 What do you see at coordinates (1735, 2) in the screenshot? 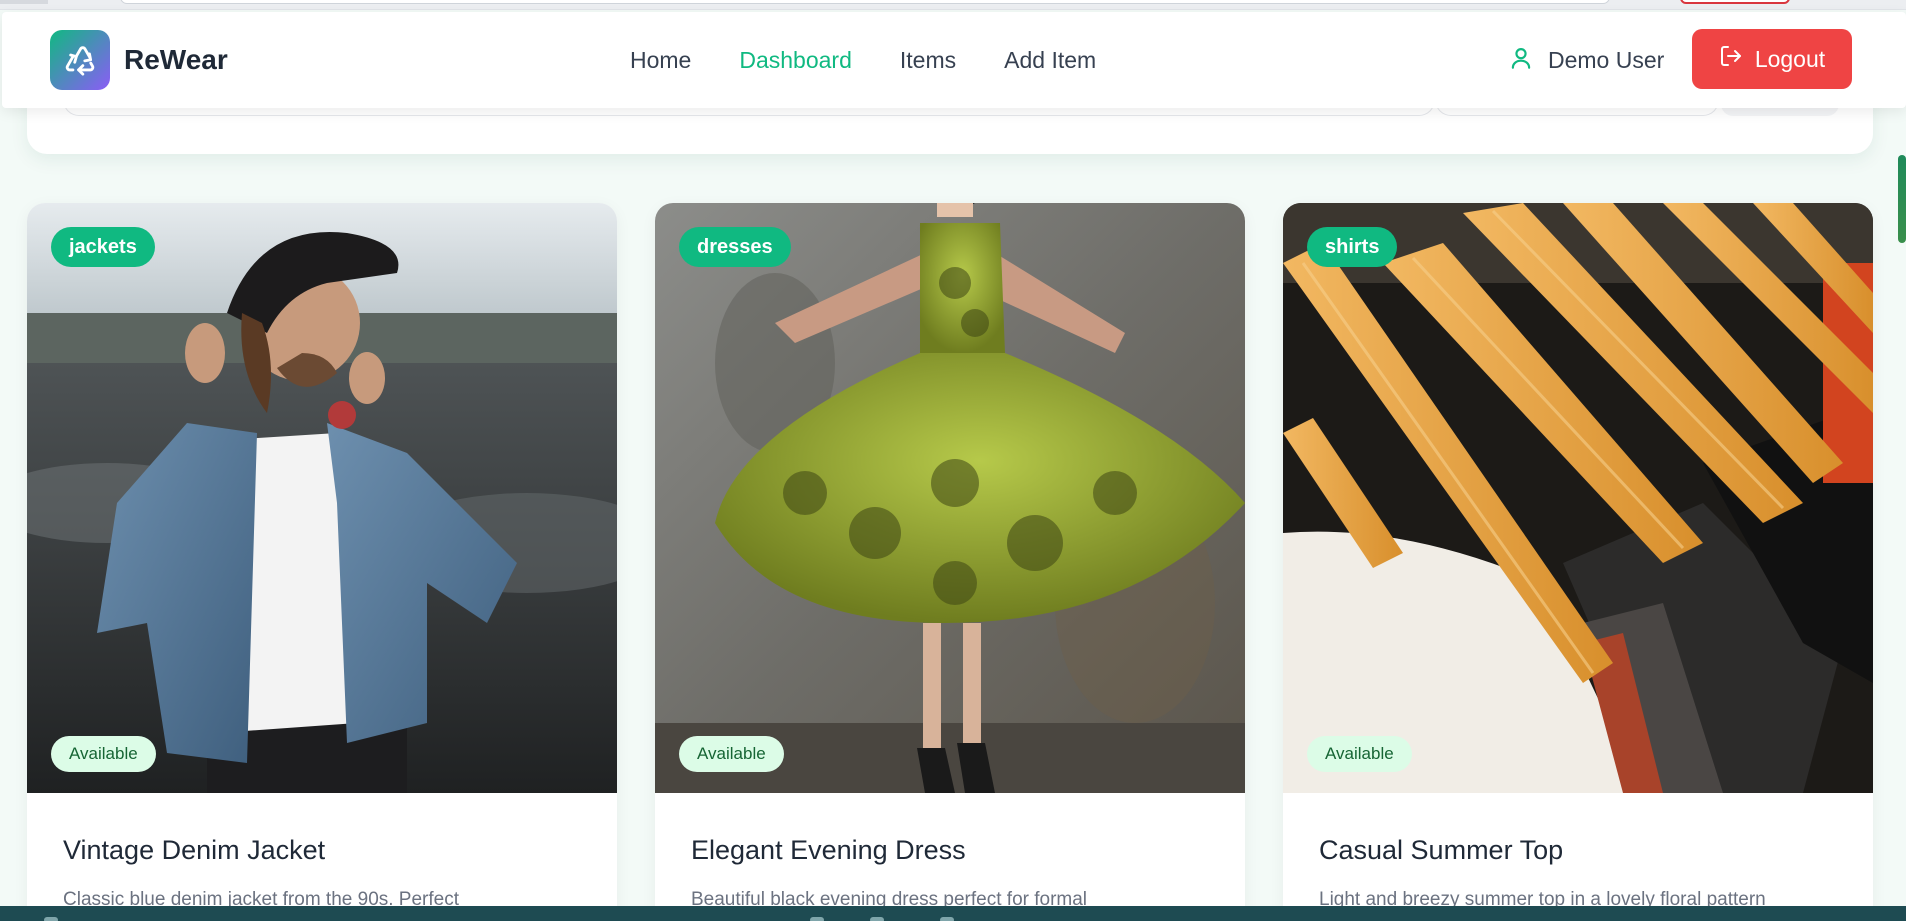
I see `browser-button-stub` at bounding box center [1735, 2].